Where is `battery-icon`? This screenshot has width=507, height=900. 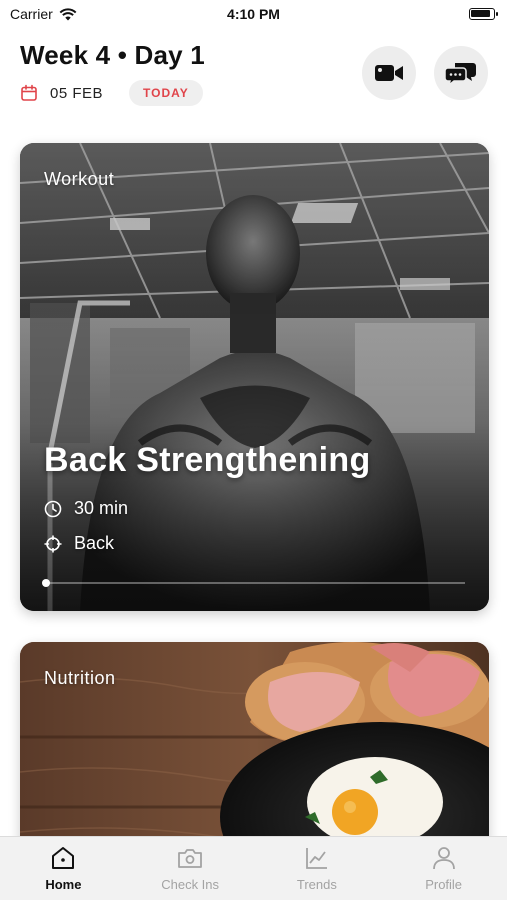
battery-icon is located at coordinates (483, 14).